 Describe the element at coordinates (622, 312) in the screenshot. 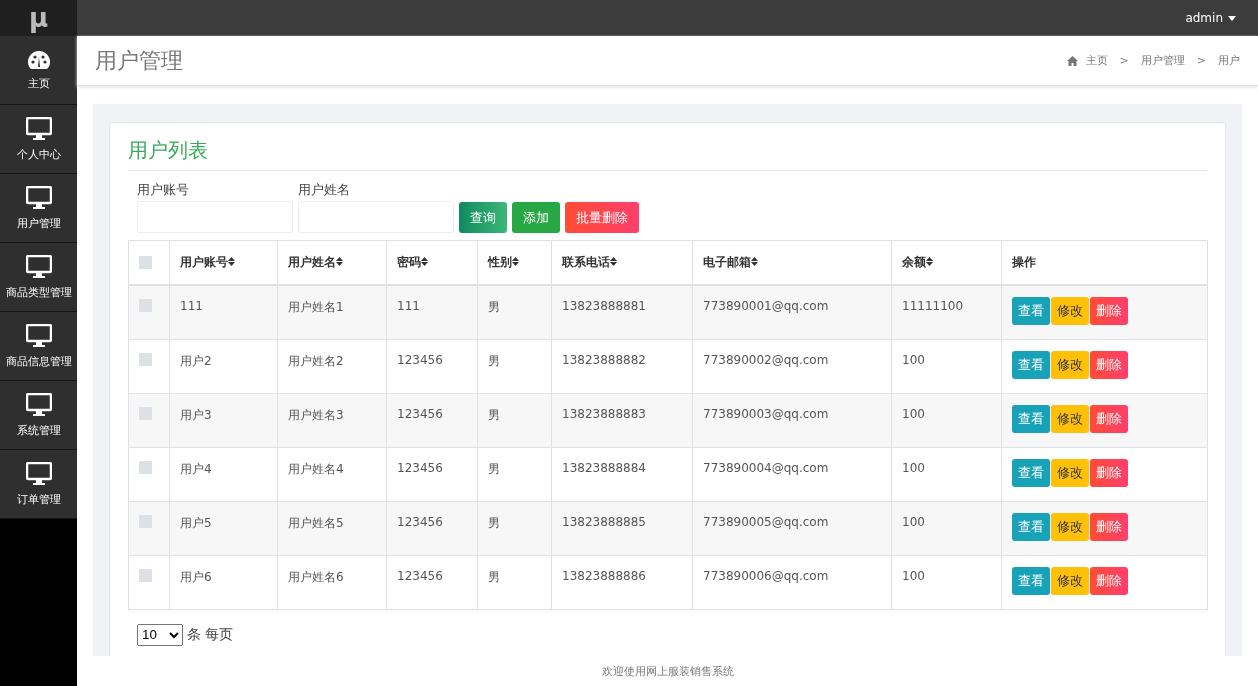

I see `table-cell: 13823888881` at that location.